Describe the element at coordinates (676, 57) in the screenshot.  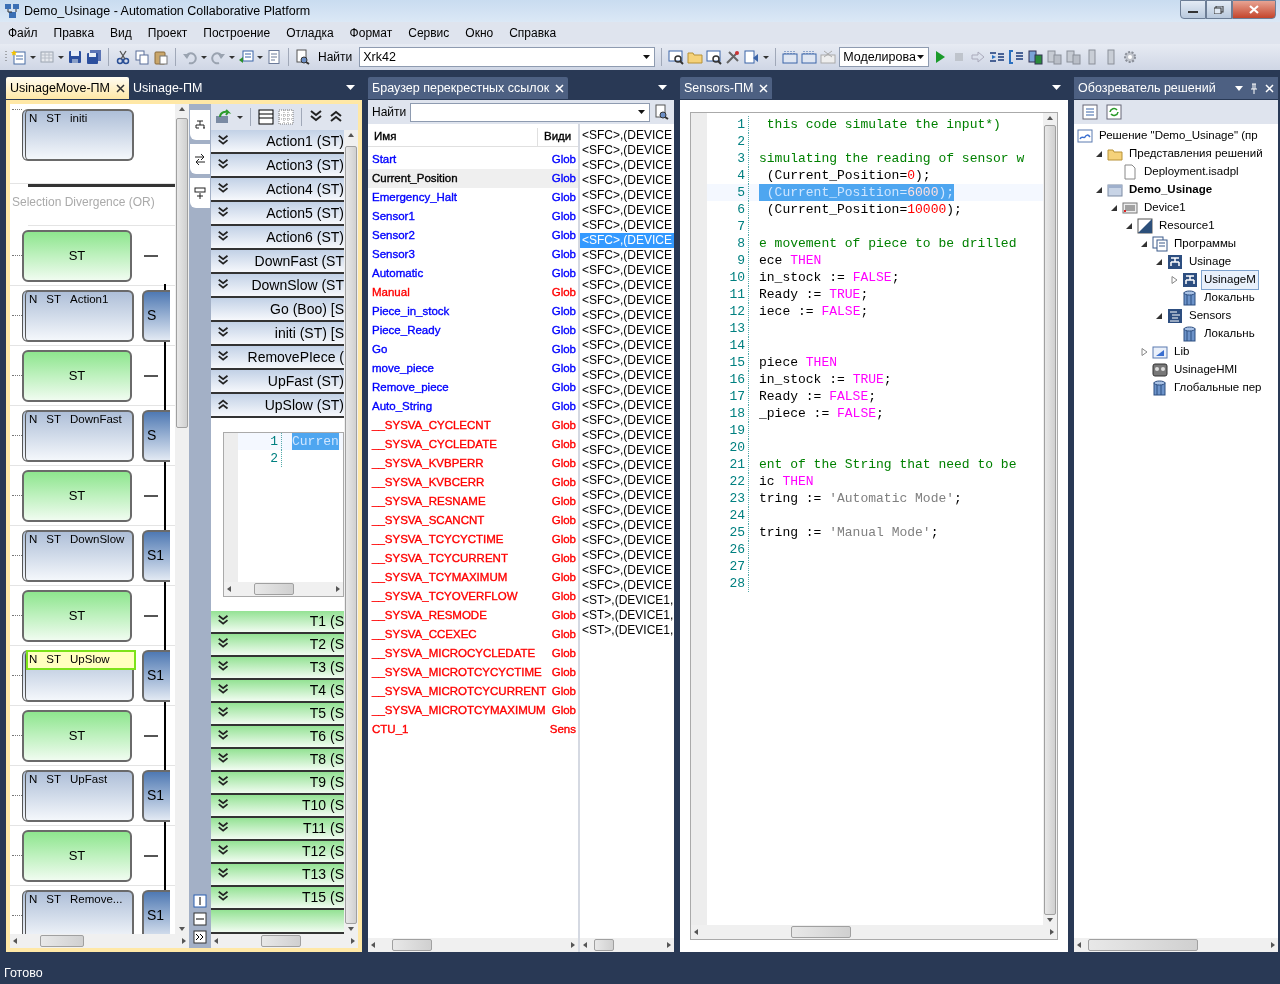
I see `search-icon` at that location.